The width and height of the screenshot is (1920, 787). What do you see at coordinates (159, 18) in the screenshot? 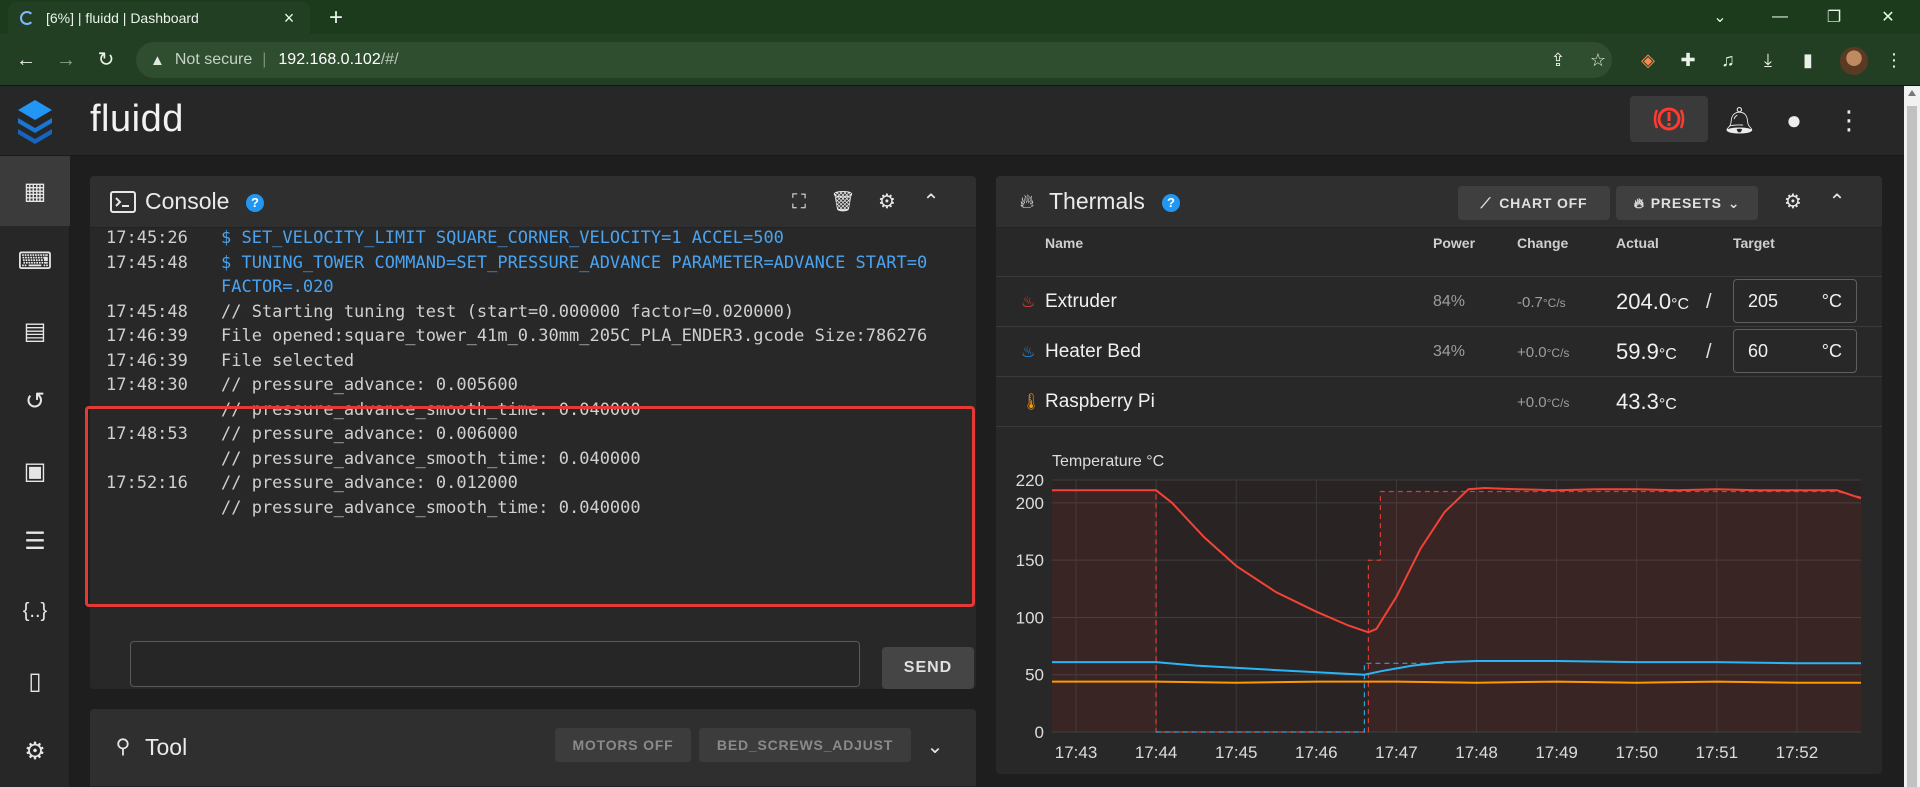
I see `browser-tab: [6%] | fluidd | Dashboard ×` at bounding box center [159, 18].